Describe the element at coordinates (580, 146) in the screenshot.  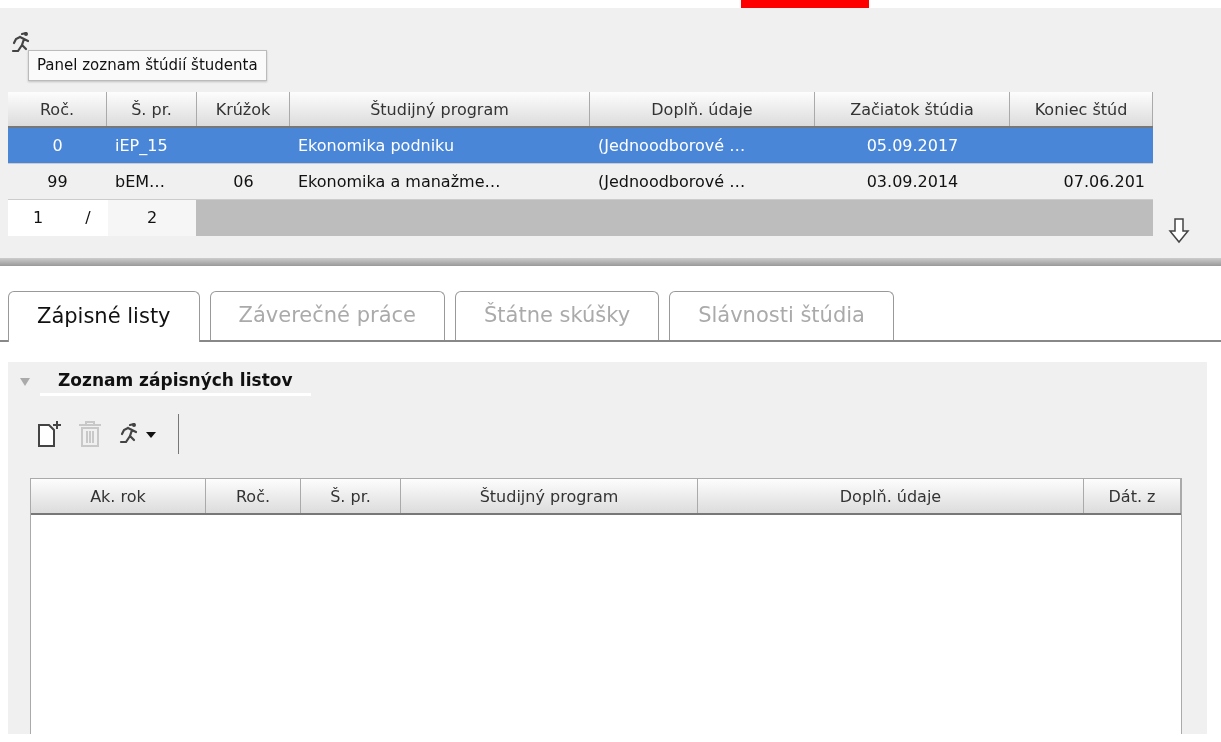
I see `table-row: 0 iEP_15 Ekonomika podniku (Jednoodborové … 05.09.2017` at that location.